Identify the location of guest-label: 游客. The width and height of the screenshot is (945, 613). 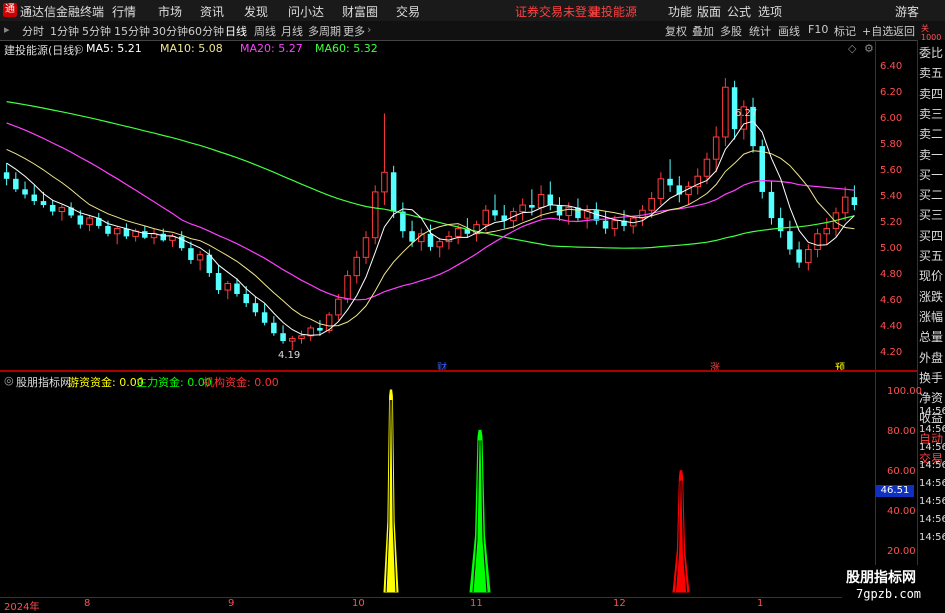
(907, 11).